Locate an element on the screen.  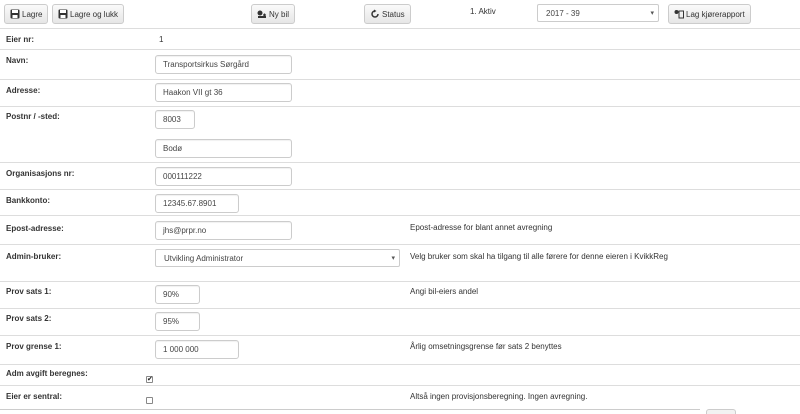
save-and-close-button-label: Lagre og lukk is located at coordinates (94, 14).